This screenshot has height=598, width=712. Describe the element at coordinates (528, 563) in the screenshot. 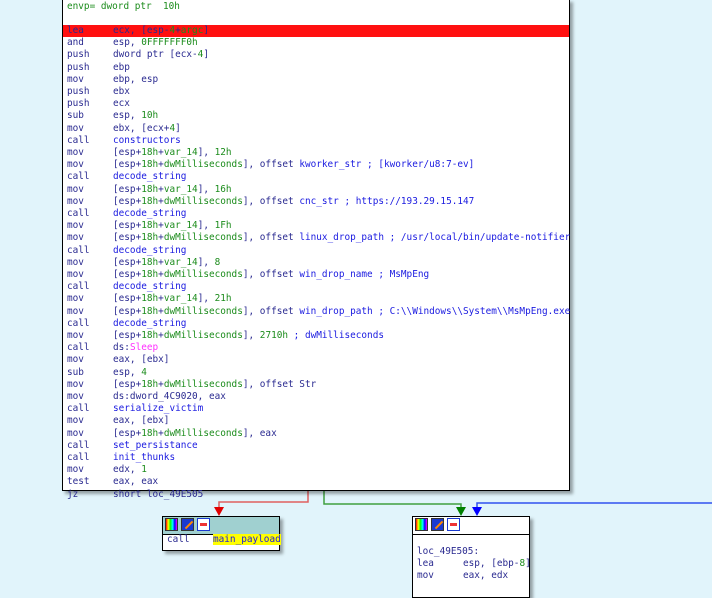

I see `operand-op: ]` at that location.